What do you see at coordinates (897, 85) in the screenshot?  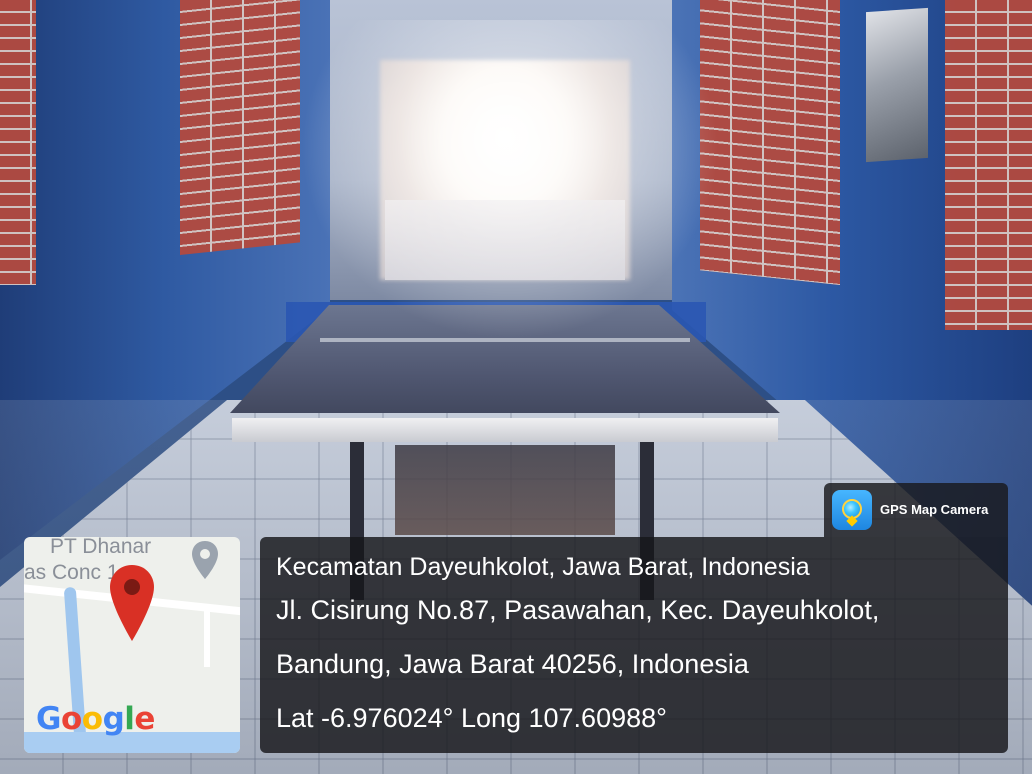 I see `wall-poster` at bounding box center [897, 85].